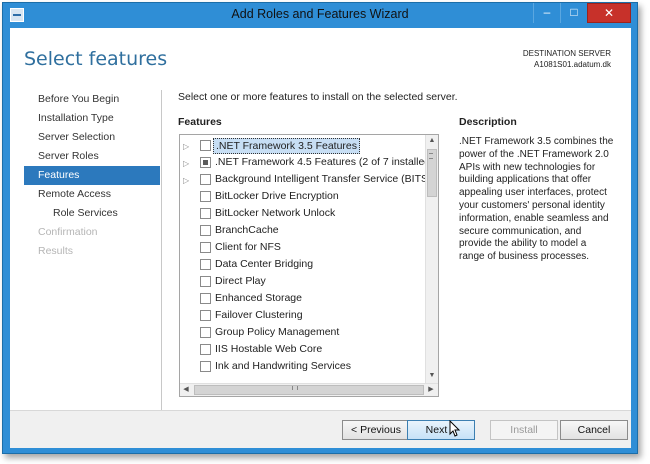 The image size is (650, 464). What do you see at coordinates (240, 281) in the screenshot?
I see `feature-label: Direct Play` at bounding box center [240, 281].